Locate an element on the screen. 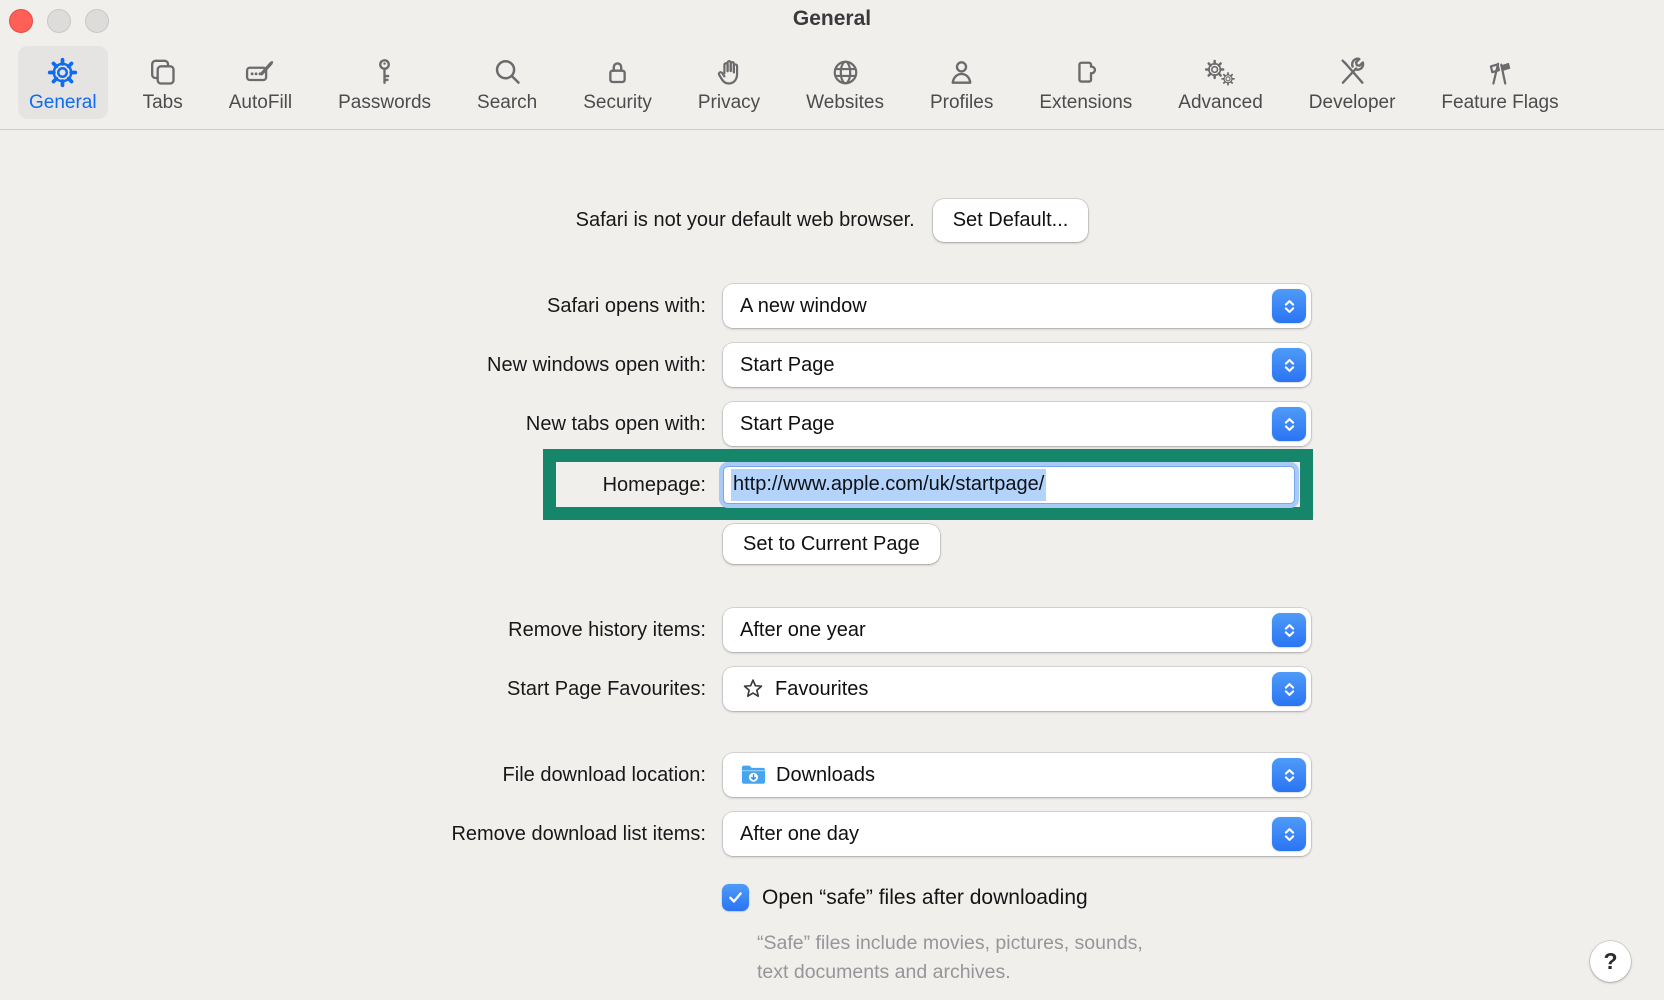 The width and height of the screenshot is (1664, 1000). titlebar: General is located at coordinates (832, 21).